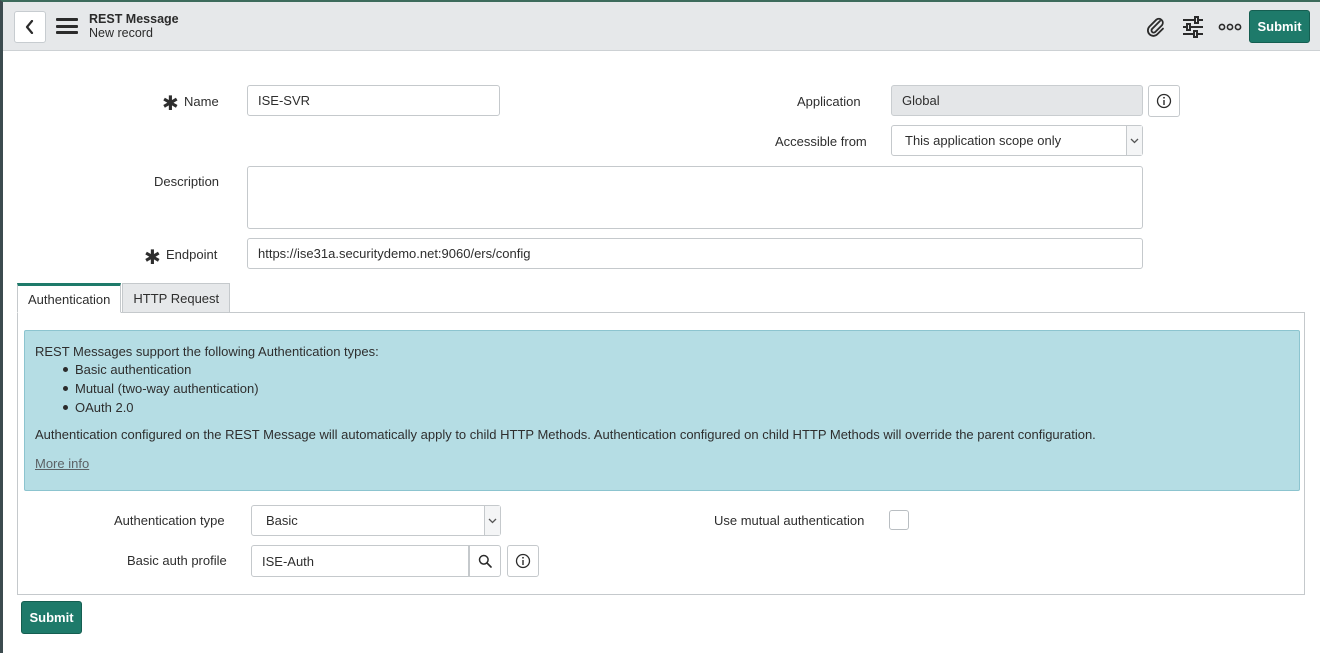 The height and width of the screenshot is (653, 1320). Describe the element at coordinates (899, 520) in the screenshot. I see `mutual-auth-checkbox` at that location.